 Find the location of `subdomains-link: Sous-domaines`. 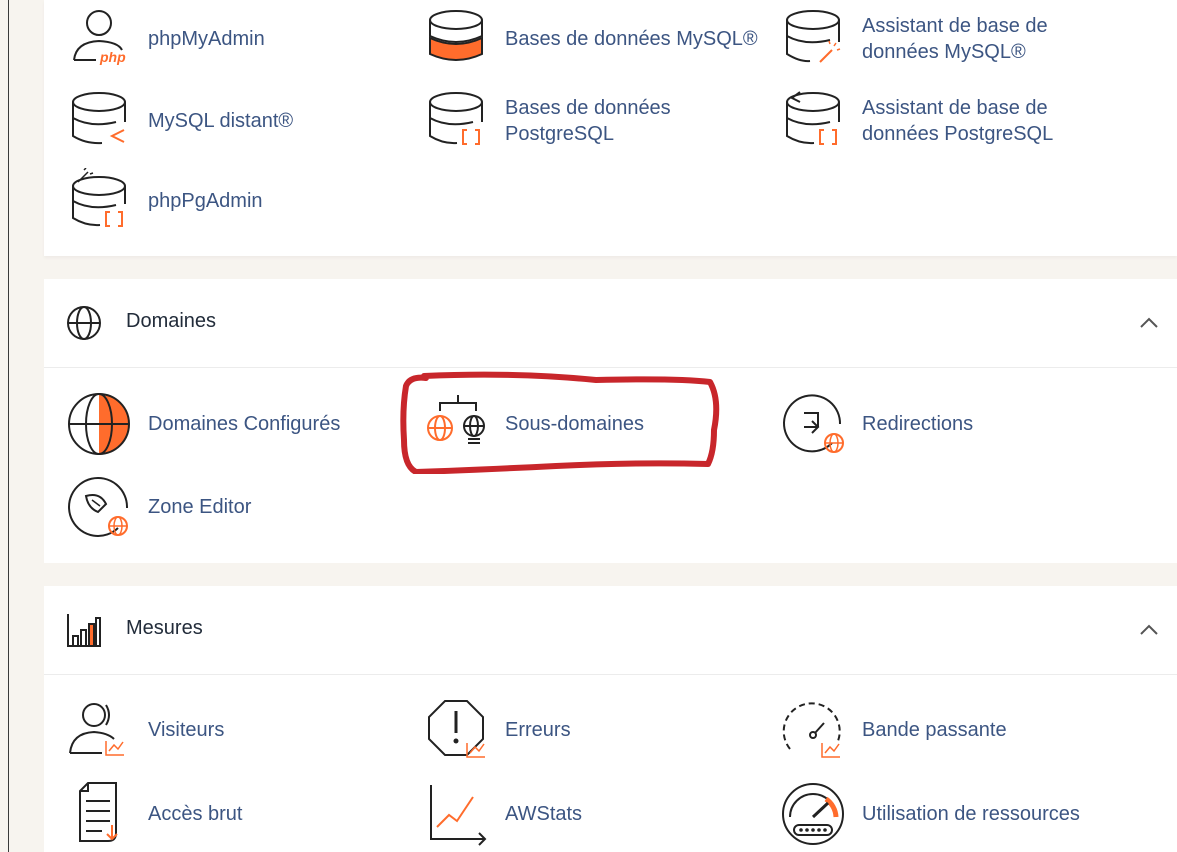

subdomains-link: Sous-domaines is located at coordinates (593, 424).